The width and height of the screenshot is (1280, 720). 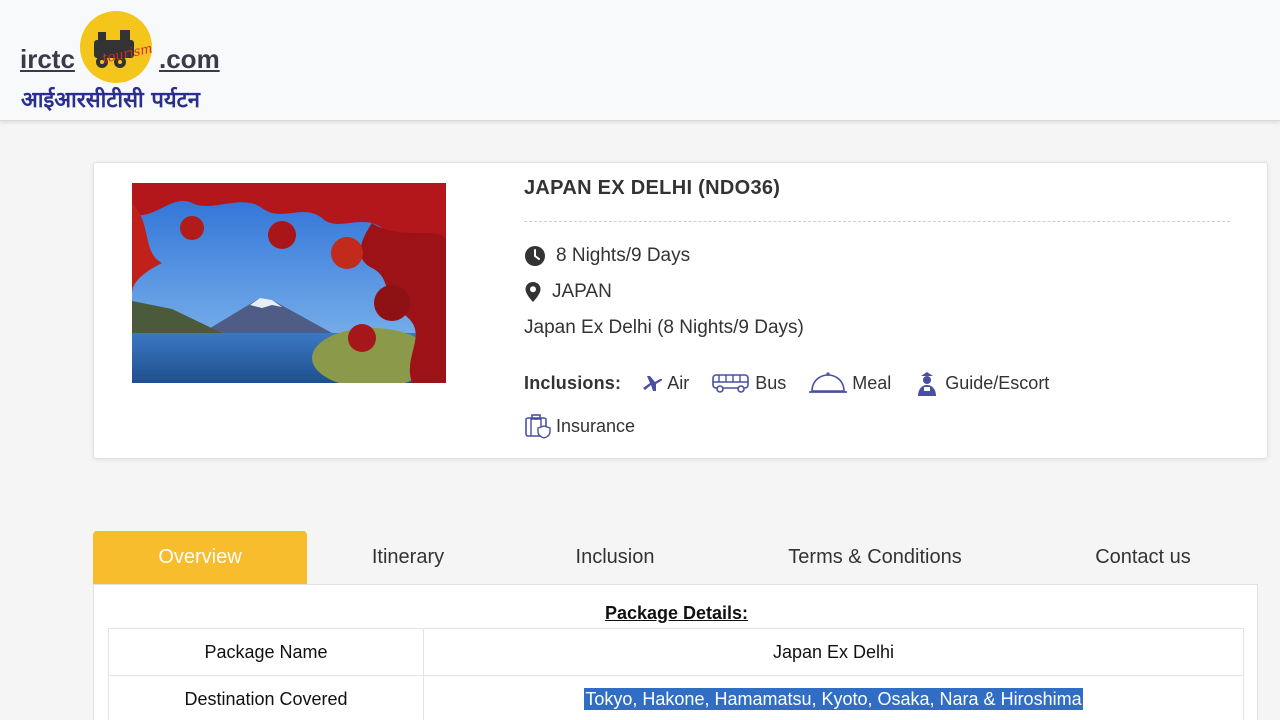 I want to click on inclusion-insurance: Insurance, so click(x=579, y=426).